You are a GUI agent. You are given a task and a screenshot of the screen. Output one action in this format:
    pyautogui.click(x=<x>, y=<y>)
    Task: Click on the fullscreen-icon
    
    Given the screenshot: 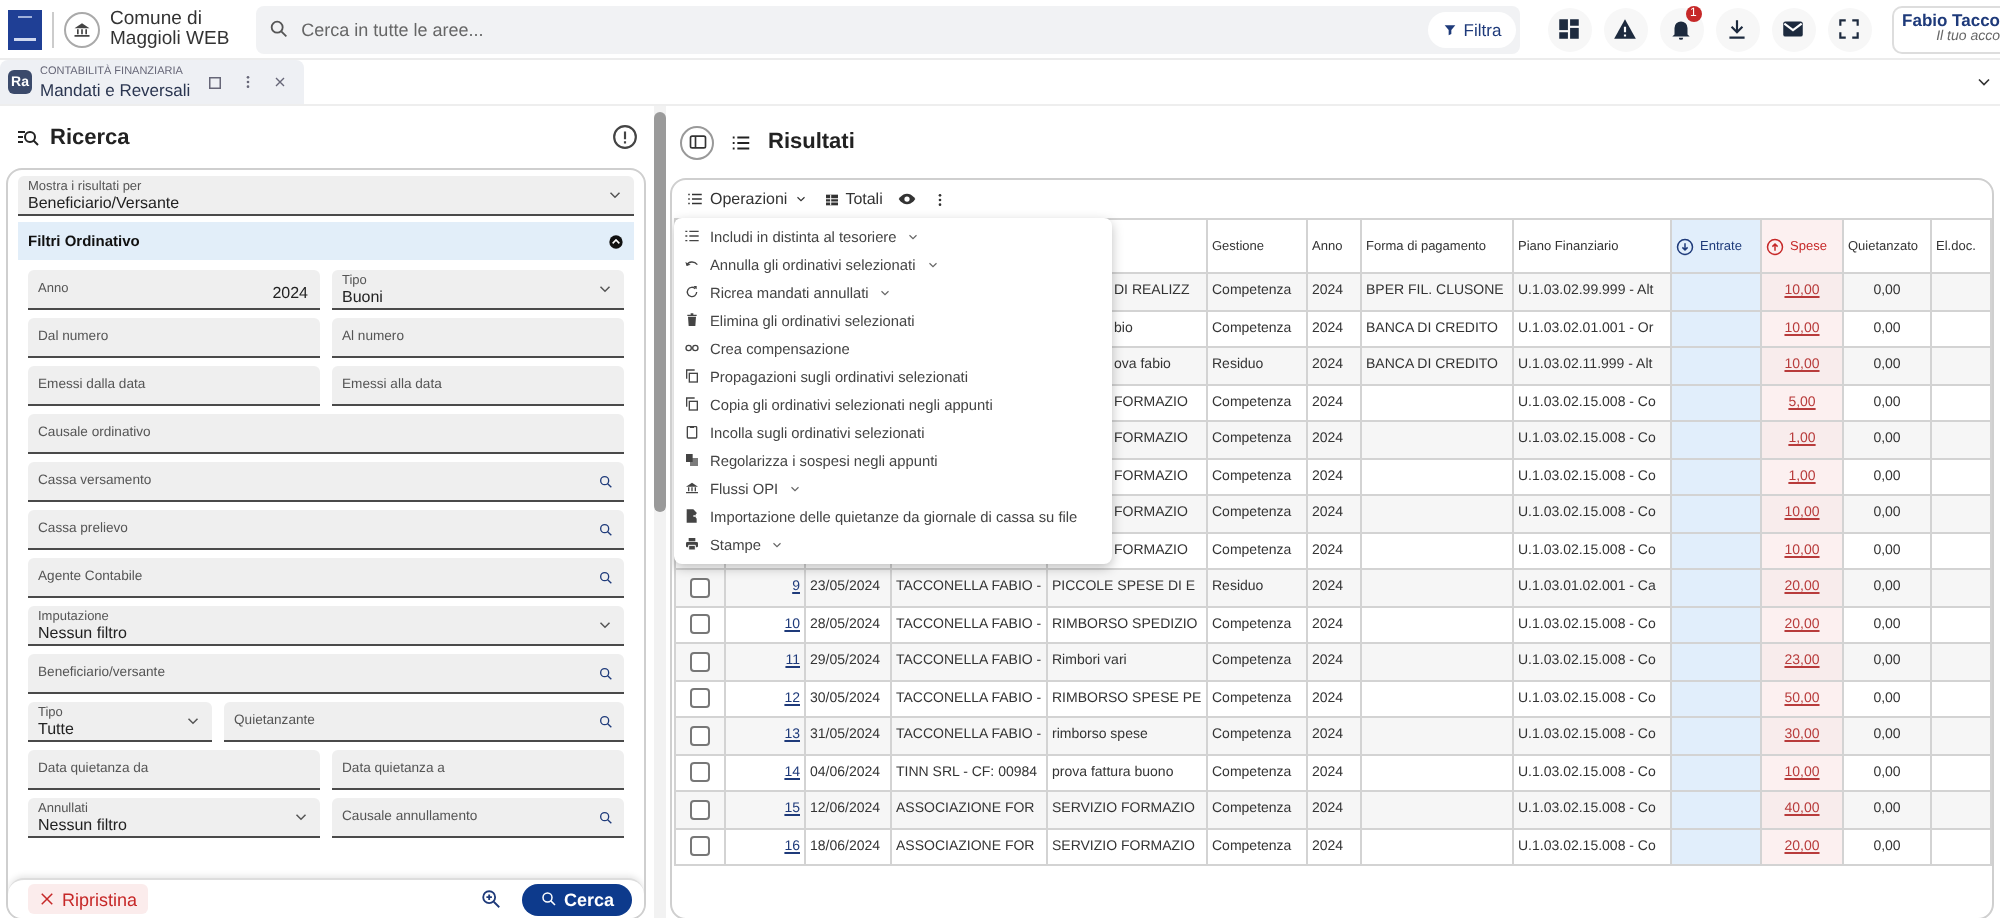 What is the action you would take?
    pyautogui.click(x=1849, y=29)
    